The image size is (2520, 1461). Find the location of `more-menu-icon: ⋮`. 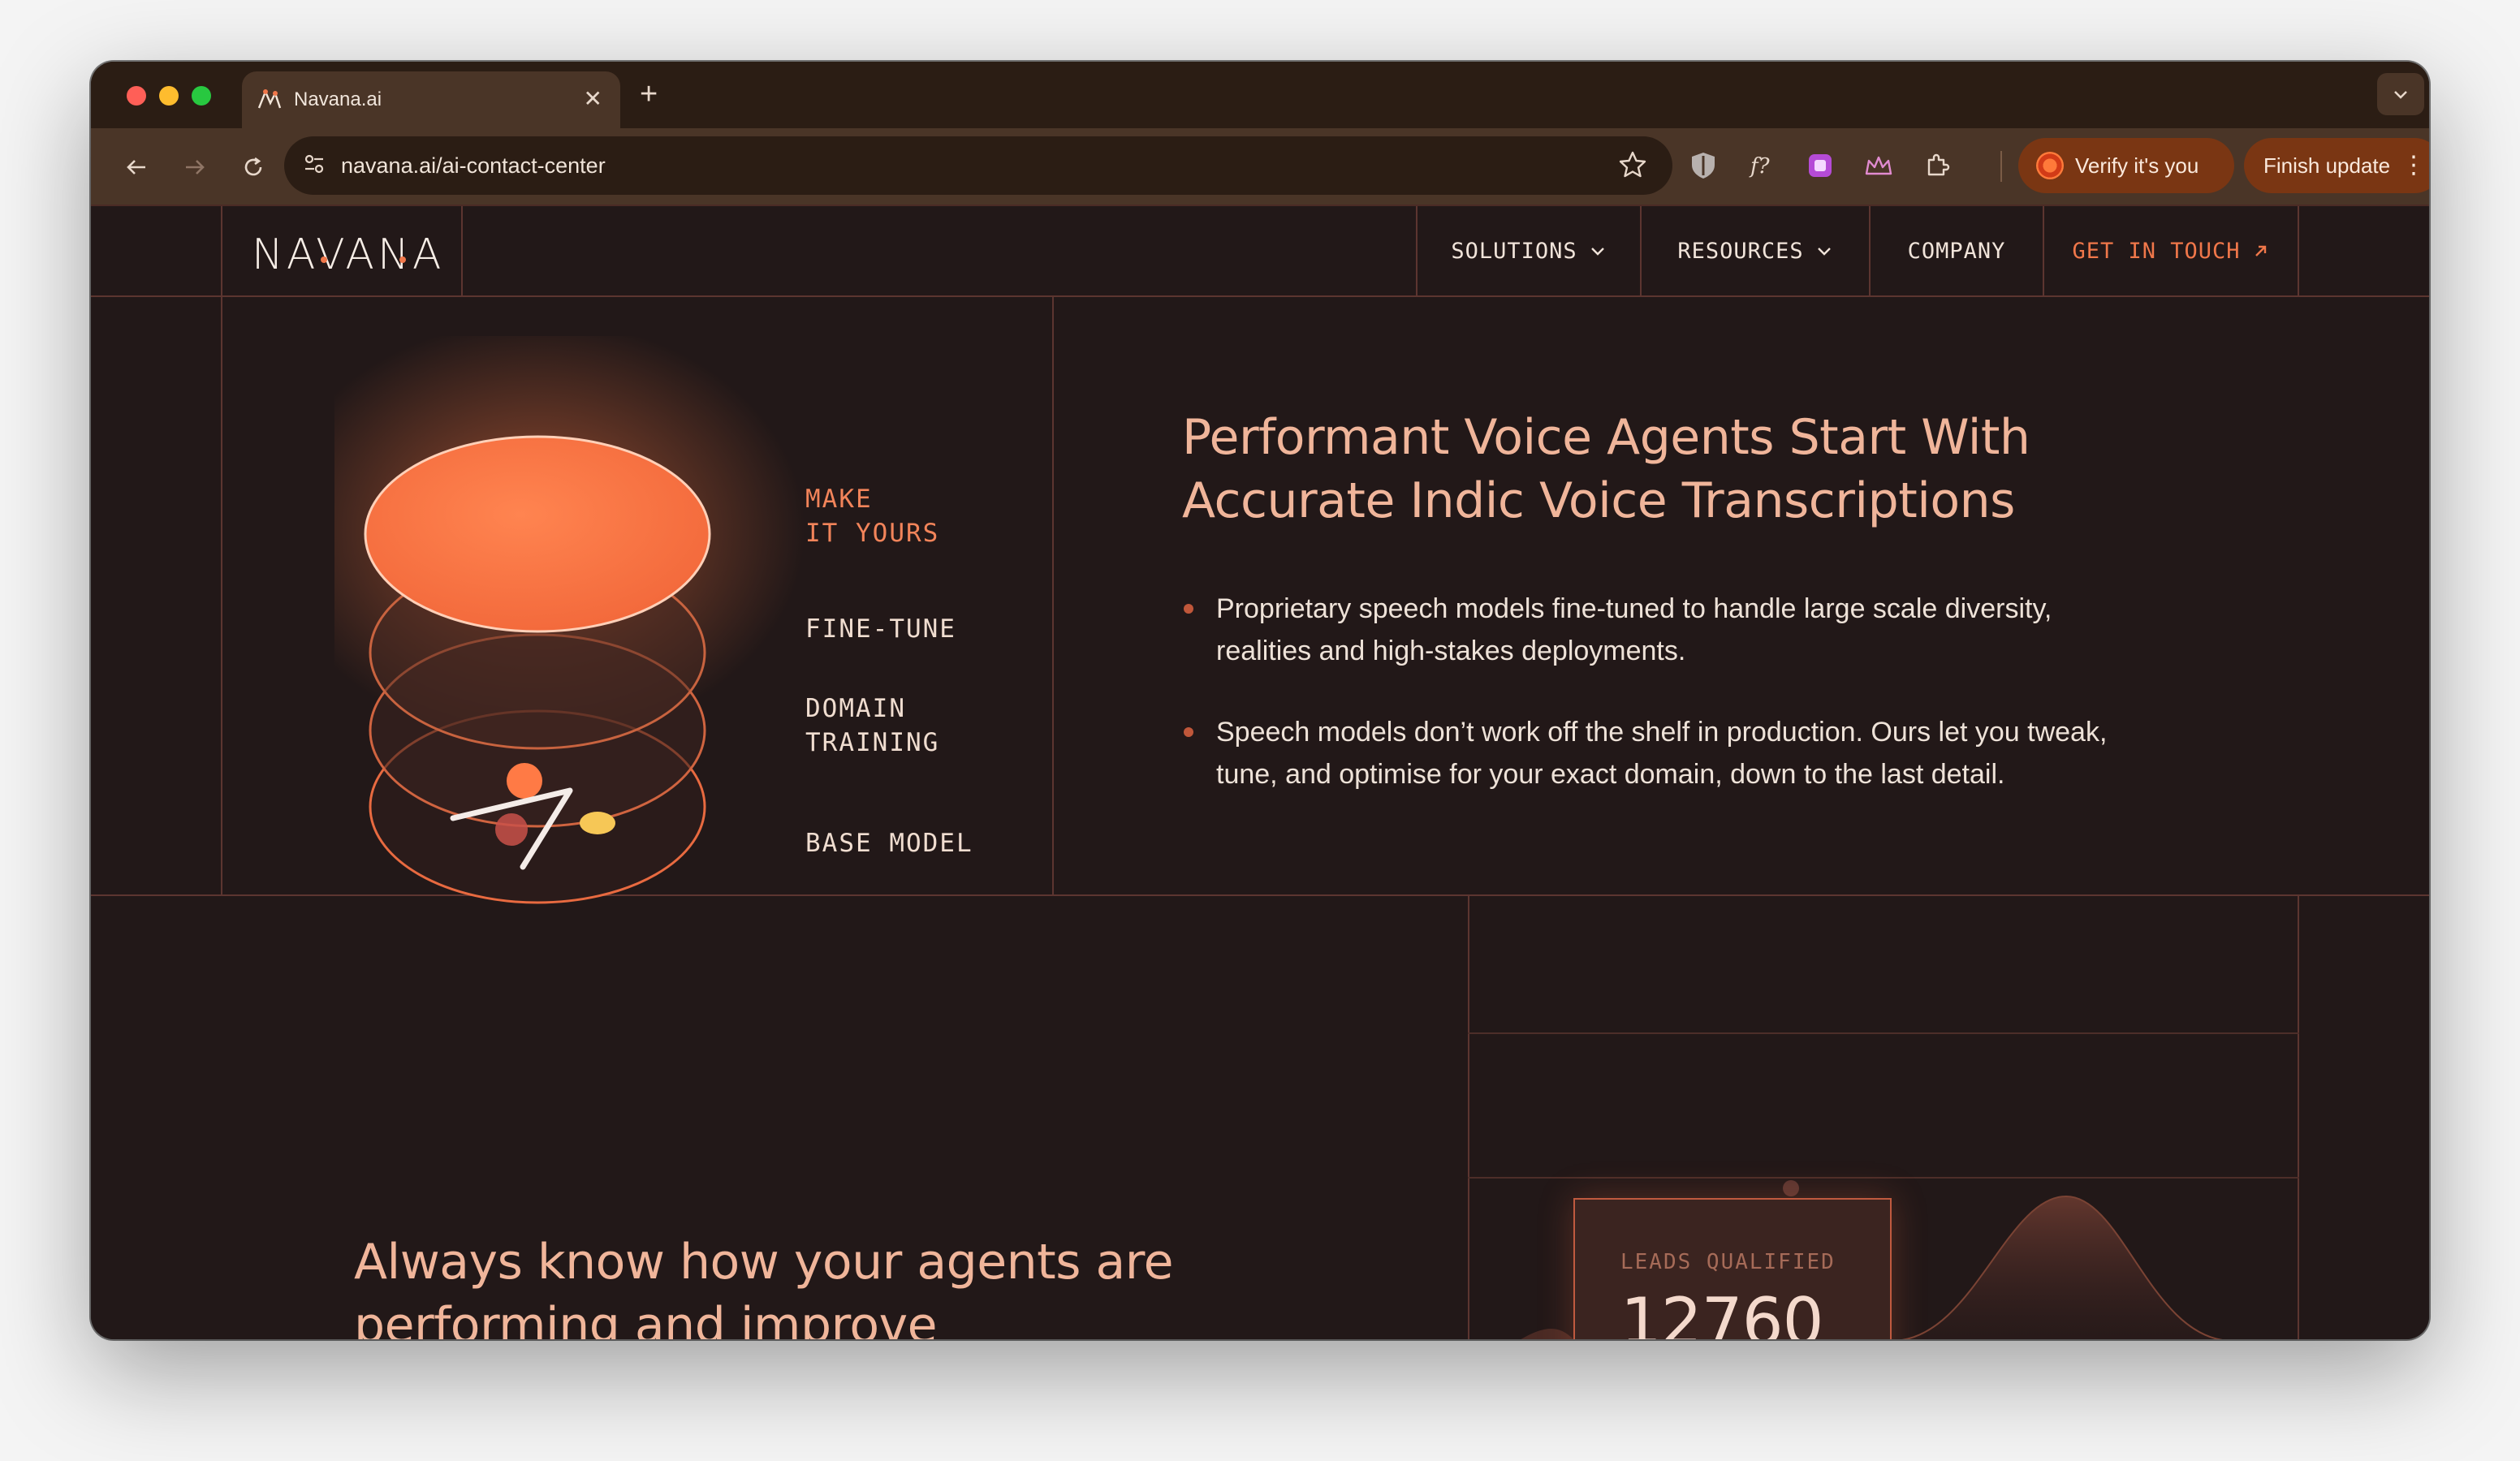

more-menu-icon: ⋮ is located at coordinates (2414, 166).